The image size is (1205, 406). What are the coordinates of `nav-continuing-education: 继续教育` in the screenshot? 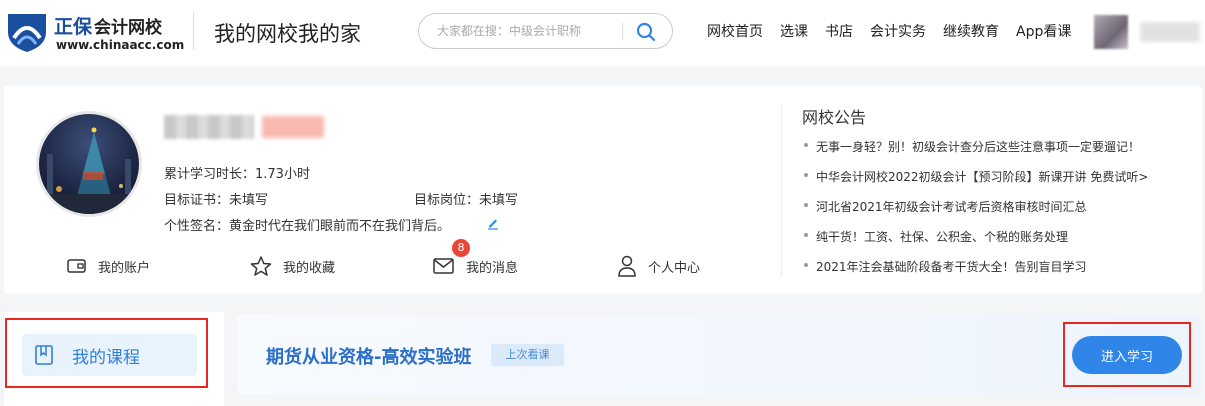 It's located at (971, 31).